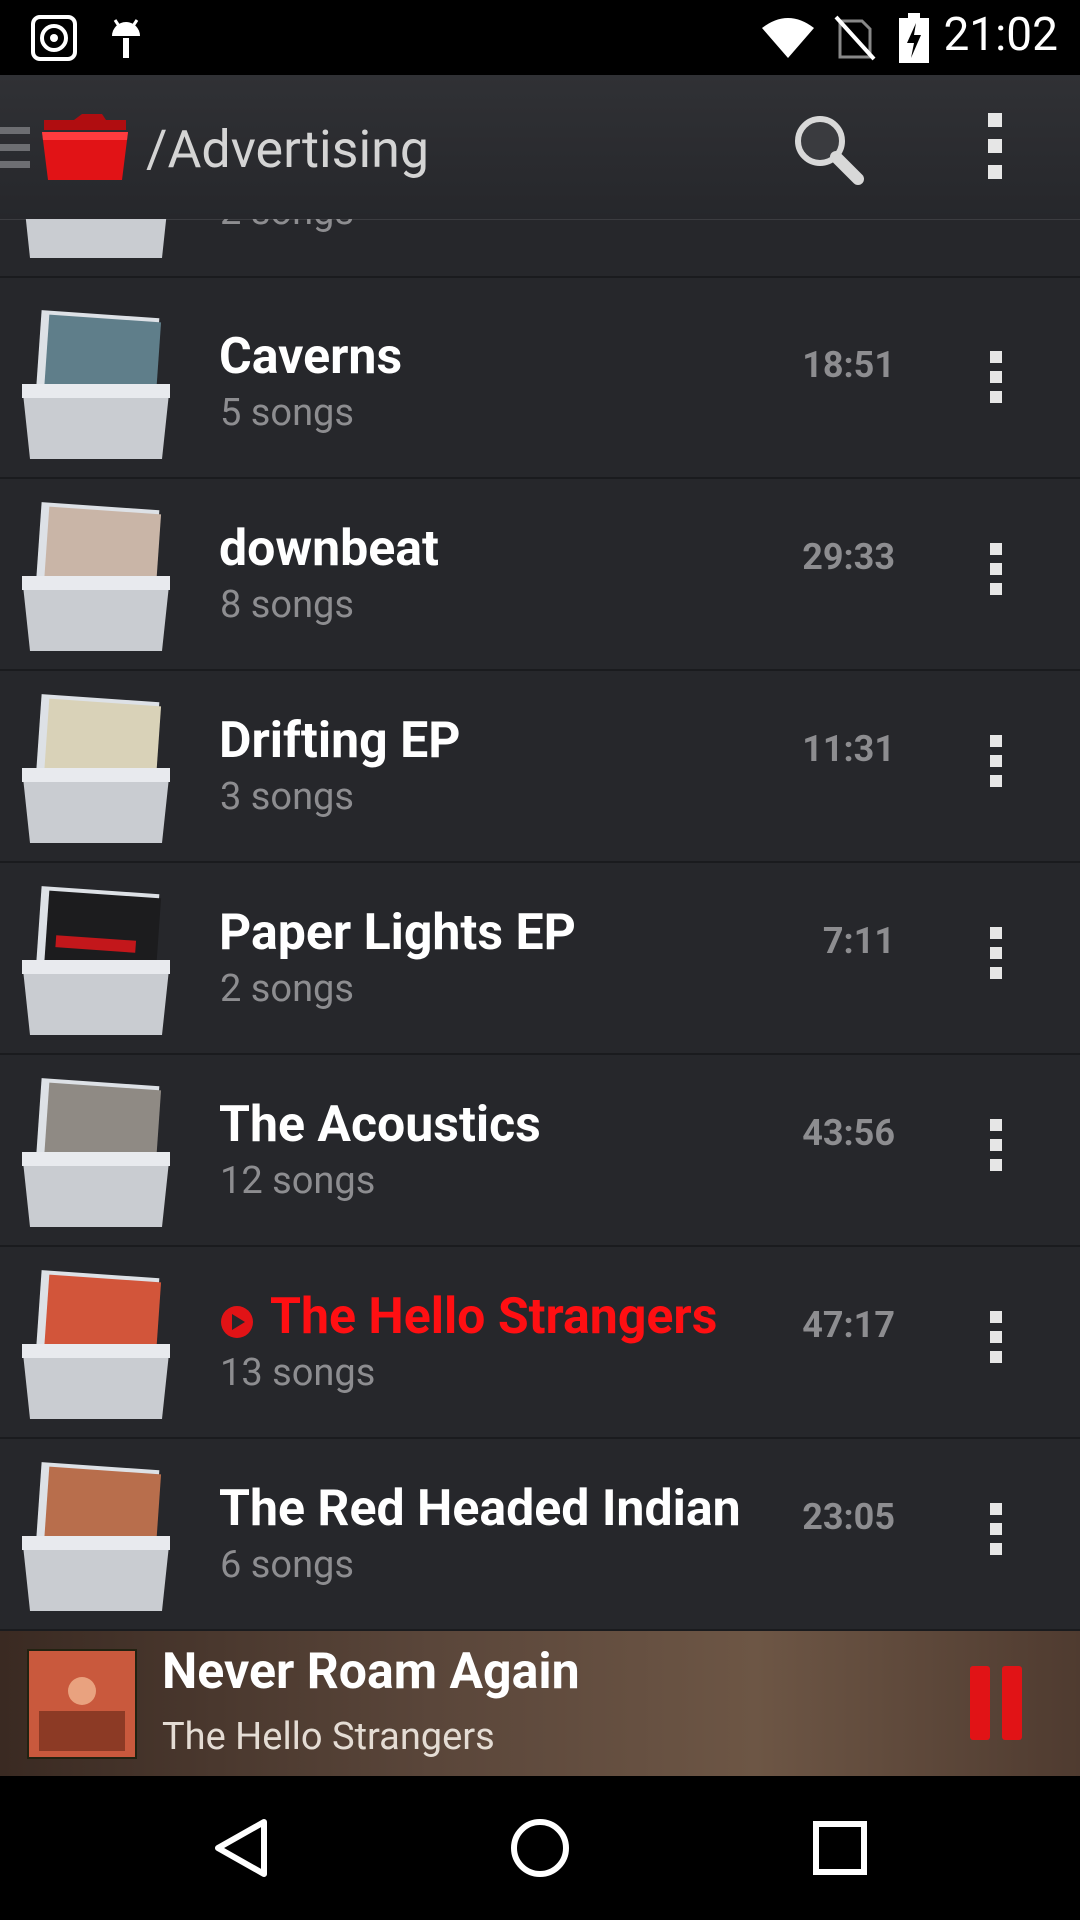  What do you see at coordinates (298, 1373) in the screenshot?
I see `item-subtitle: 13 songs` at bounding box center [298, 1373].